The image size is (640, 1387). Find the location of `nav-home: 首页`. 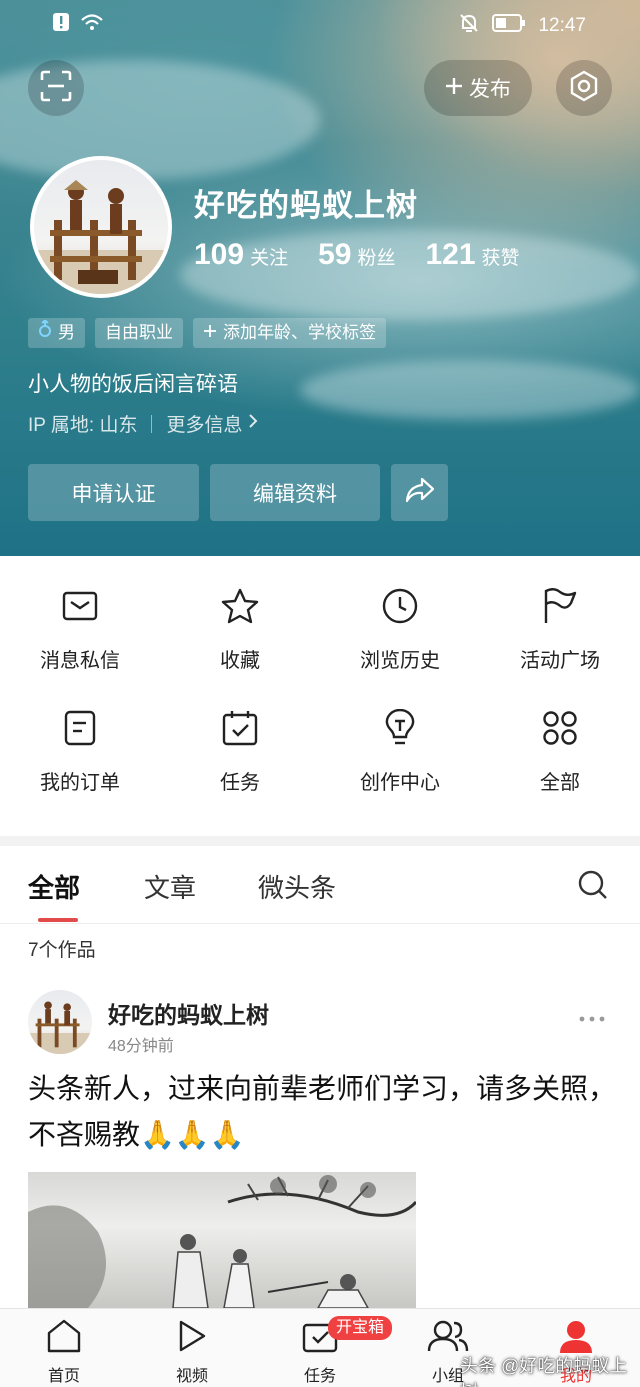

nav-home: 首页 is located at coordinates (64, 1352).